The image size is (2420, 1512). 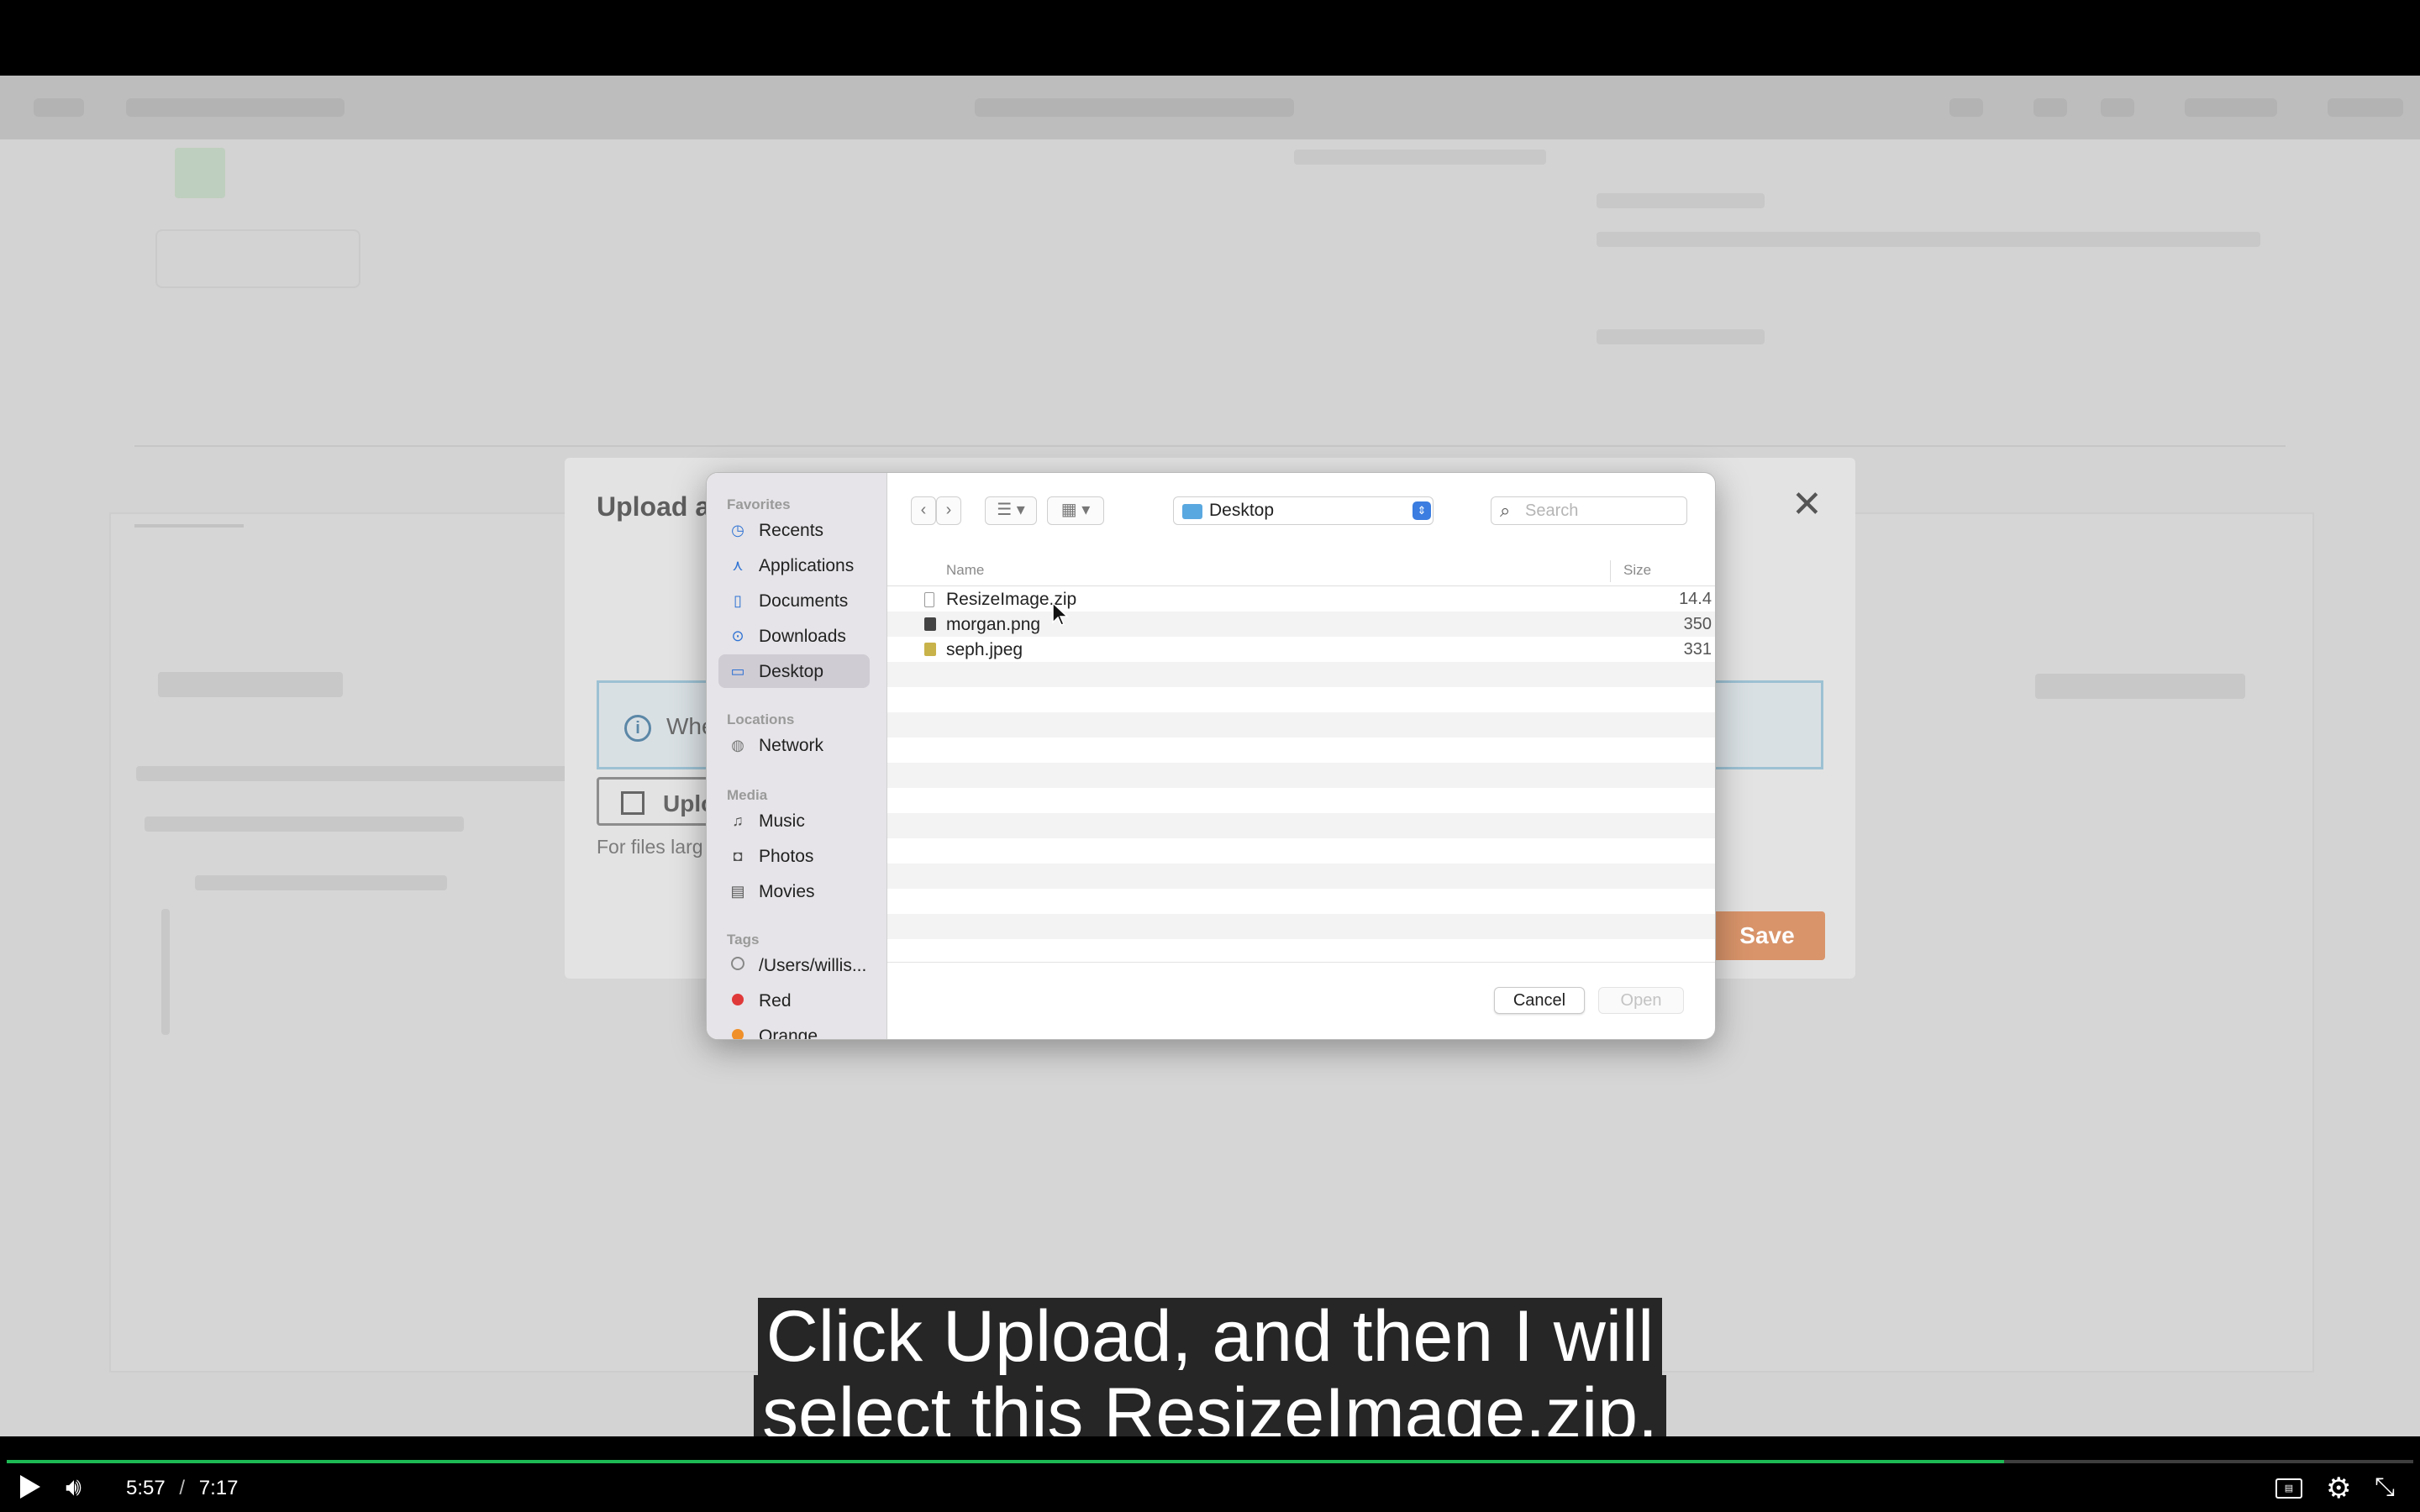 What do you see at coordinates (807, 565) in the screenshot?
I see `sidebar-item-label: Applications` at bounding box center [807, 565].